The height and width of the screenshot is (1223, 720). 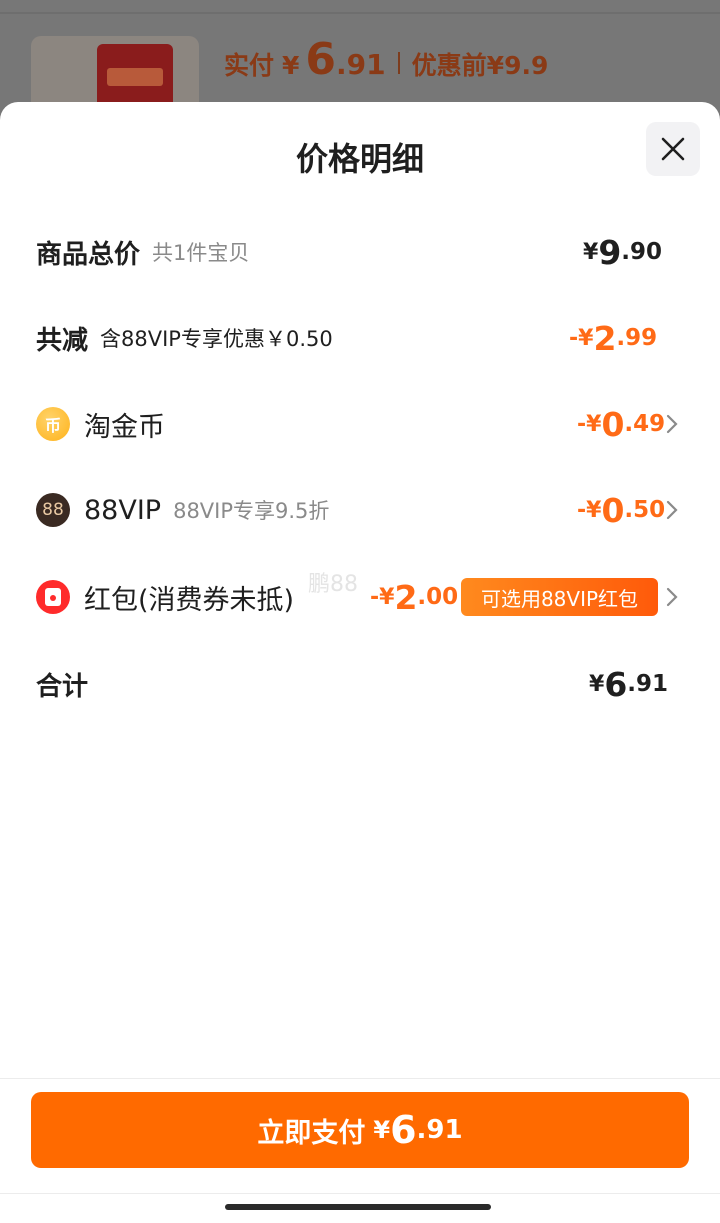 What do you see at coordinates (582, 510) in the screenshot?
I see `vip-minus: -` at bounding box center [582, 510].